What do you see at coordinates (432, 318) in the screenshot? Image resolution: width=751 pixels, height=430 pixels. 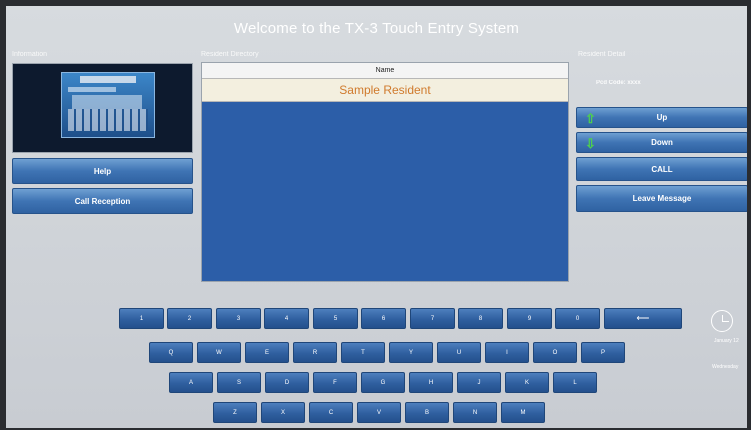 I see `key-7: 7` at bounding box center [432, 318].